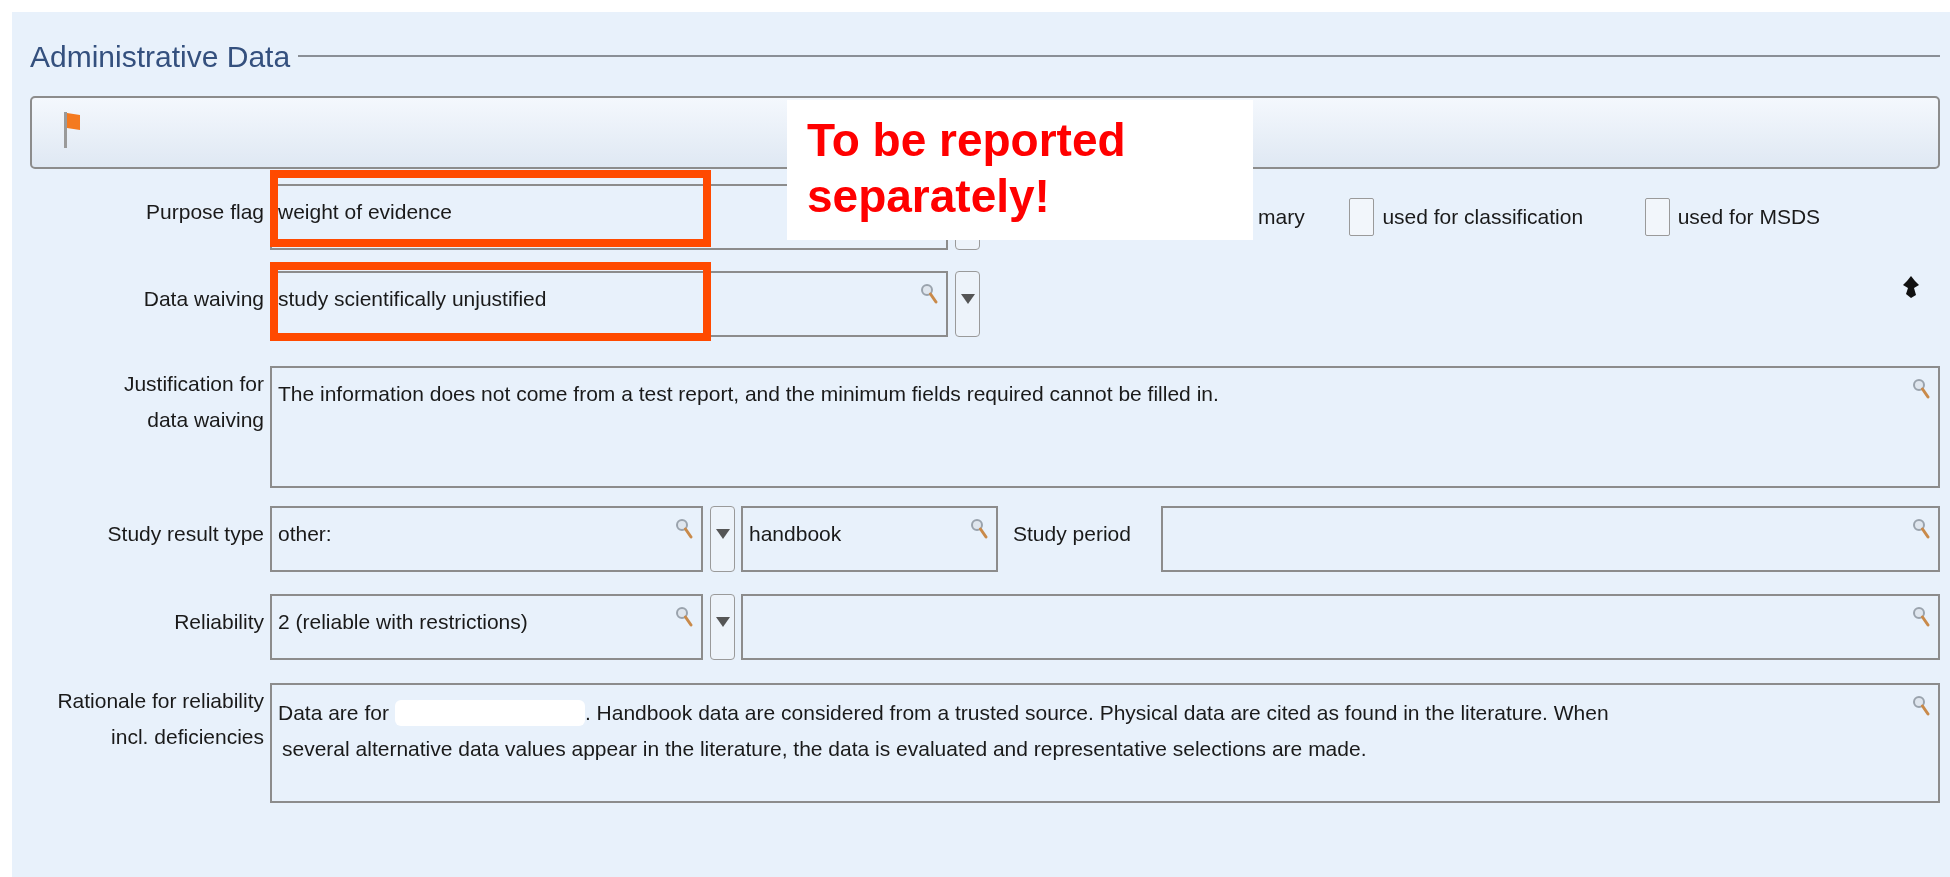 The image size is (1950, 877). Describe the element at coordinates (795, 534) in the screenshot. I see `field-value: handbook` at that location.